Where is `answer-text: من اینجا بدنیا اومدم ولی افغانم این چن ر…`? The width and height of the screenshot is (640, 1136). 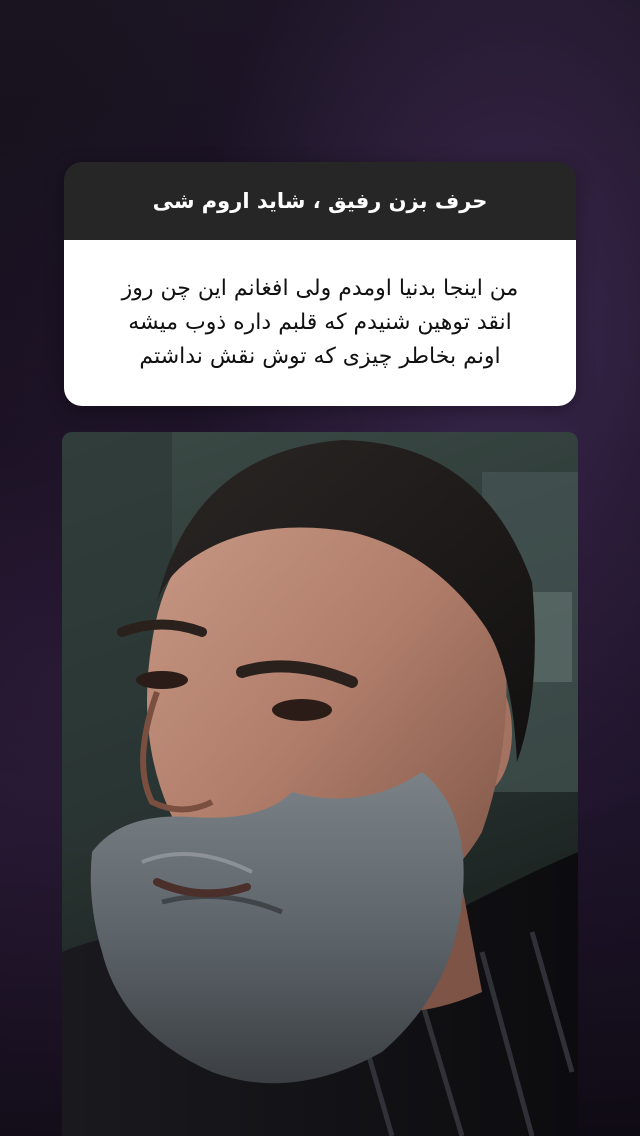
answer-text: من اینجا بدنیا اومدم ولی افغانم این چن ر… is located at coordinates (320, 323).